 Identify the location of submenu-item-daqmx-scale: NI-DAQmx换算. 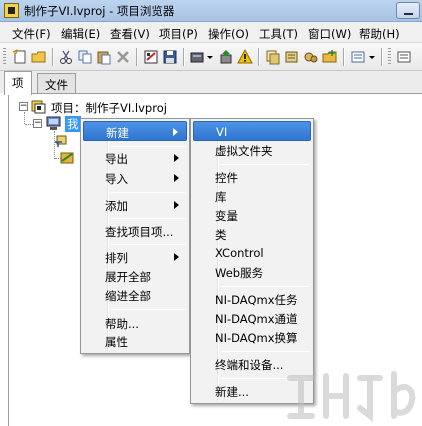
(252, 337).